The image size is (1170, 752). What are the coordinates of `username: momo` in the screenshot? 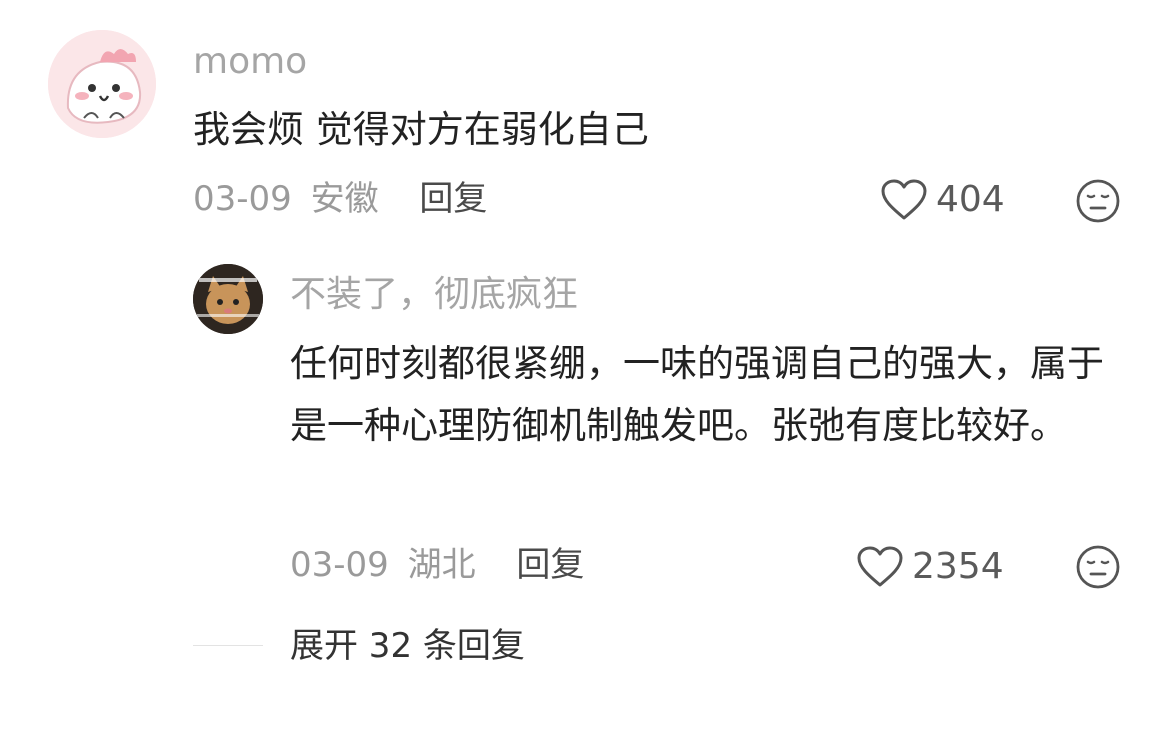 It's located at (250, 62).